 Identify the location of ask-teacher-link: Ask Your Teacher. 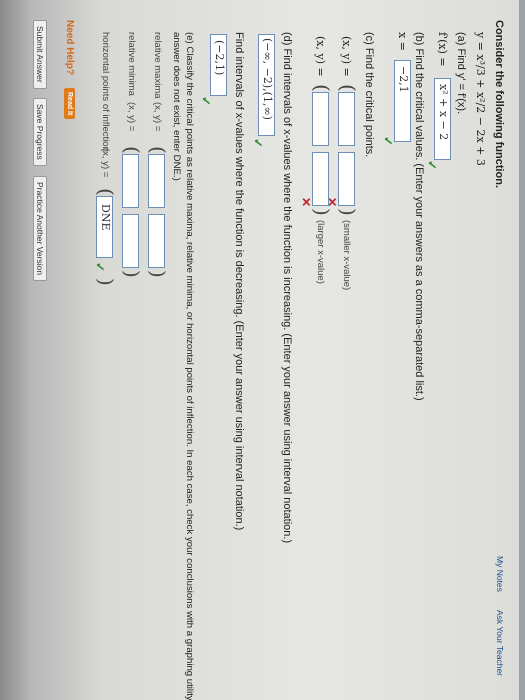
(500, 643).